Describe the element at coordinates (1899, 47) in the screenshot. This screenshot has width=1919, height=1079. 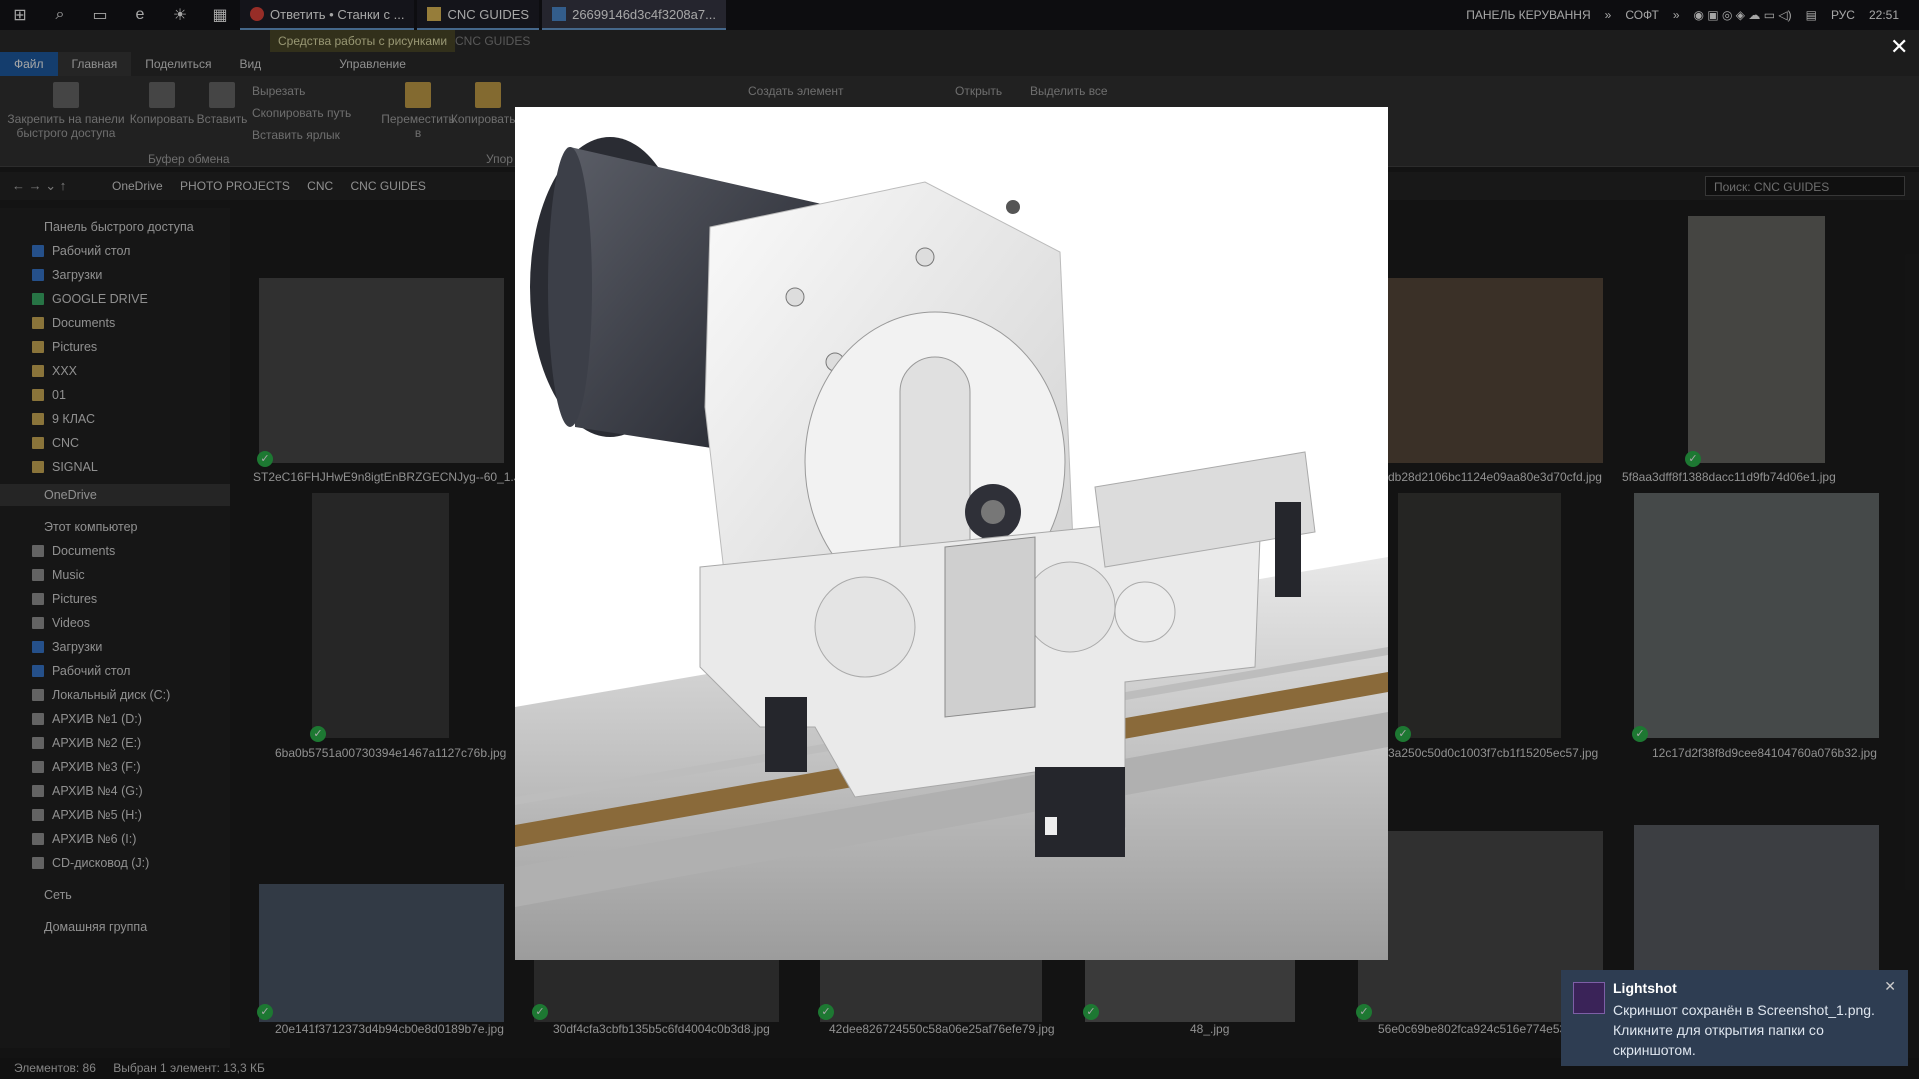
I see `close-icon: ✕` at that location.